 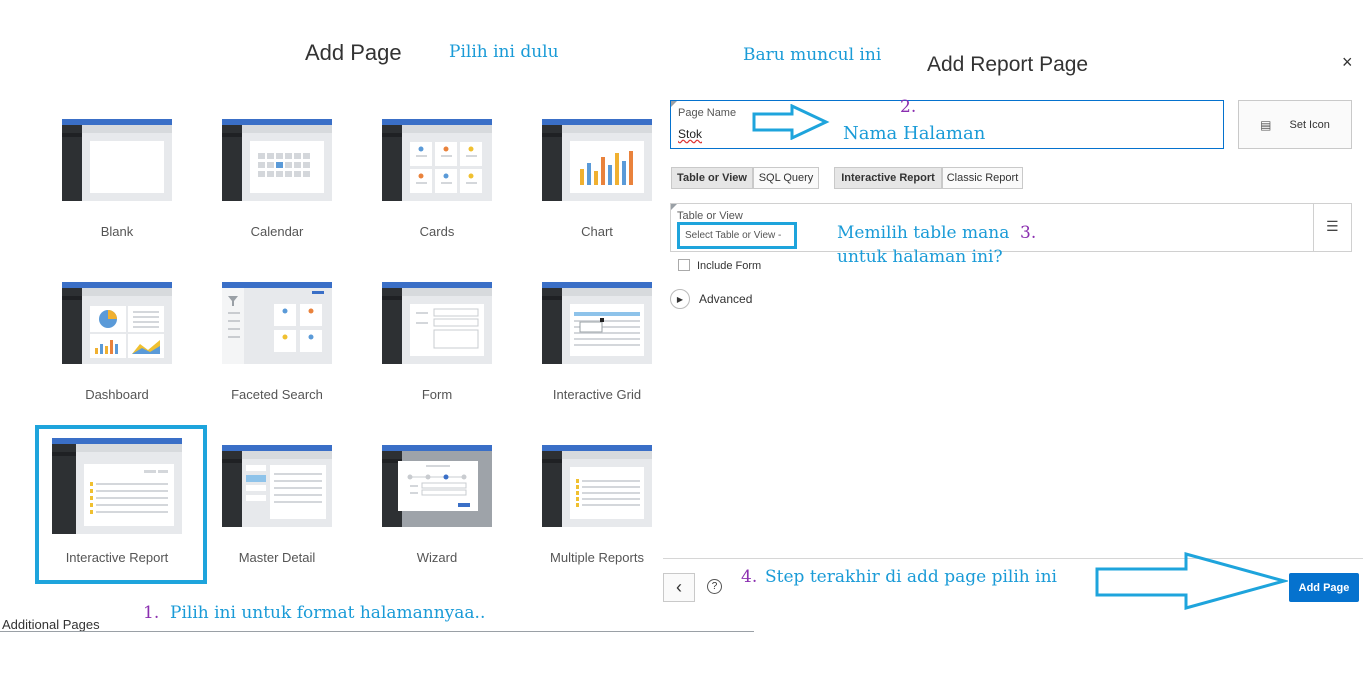 What do you see at coordinates (377, 631) in the screenshot?
I see `additional-pages-divider` at bounding box center [377, 631].